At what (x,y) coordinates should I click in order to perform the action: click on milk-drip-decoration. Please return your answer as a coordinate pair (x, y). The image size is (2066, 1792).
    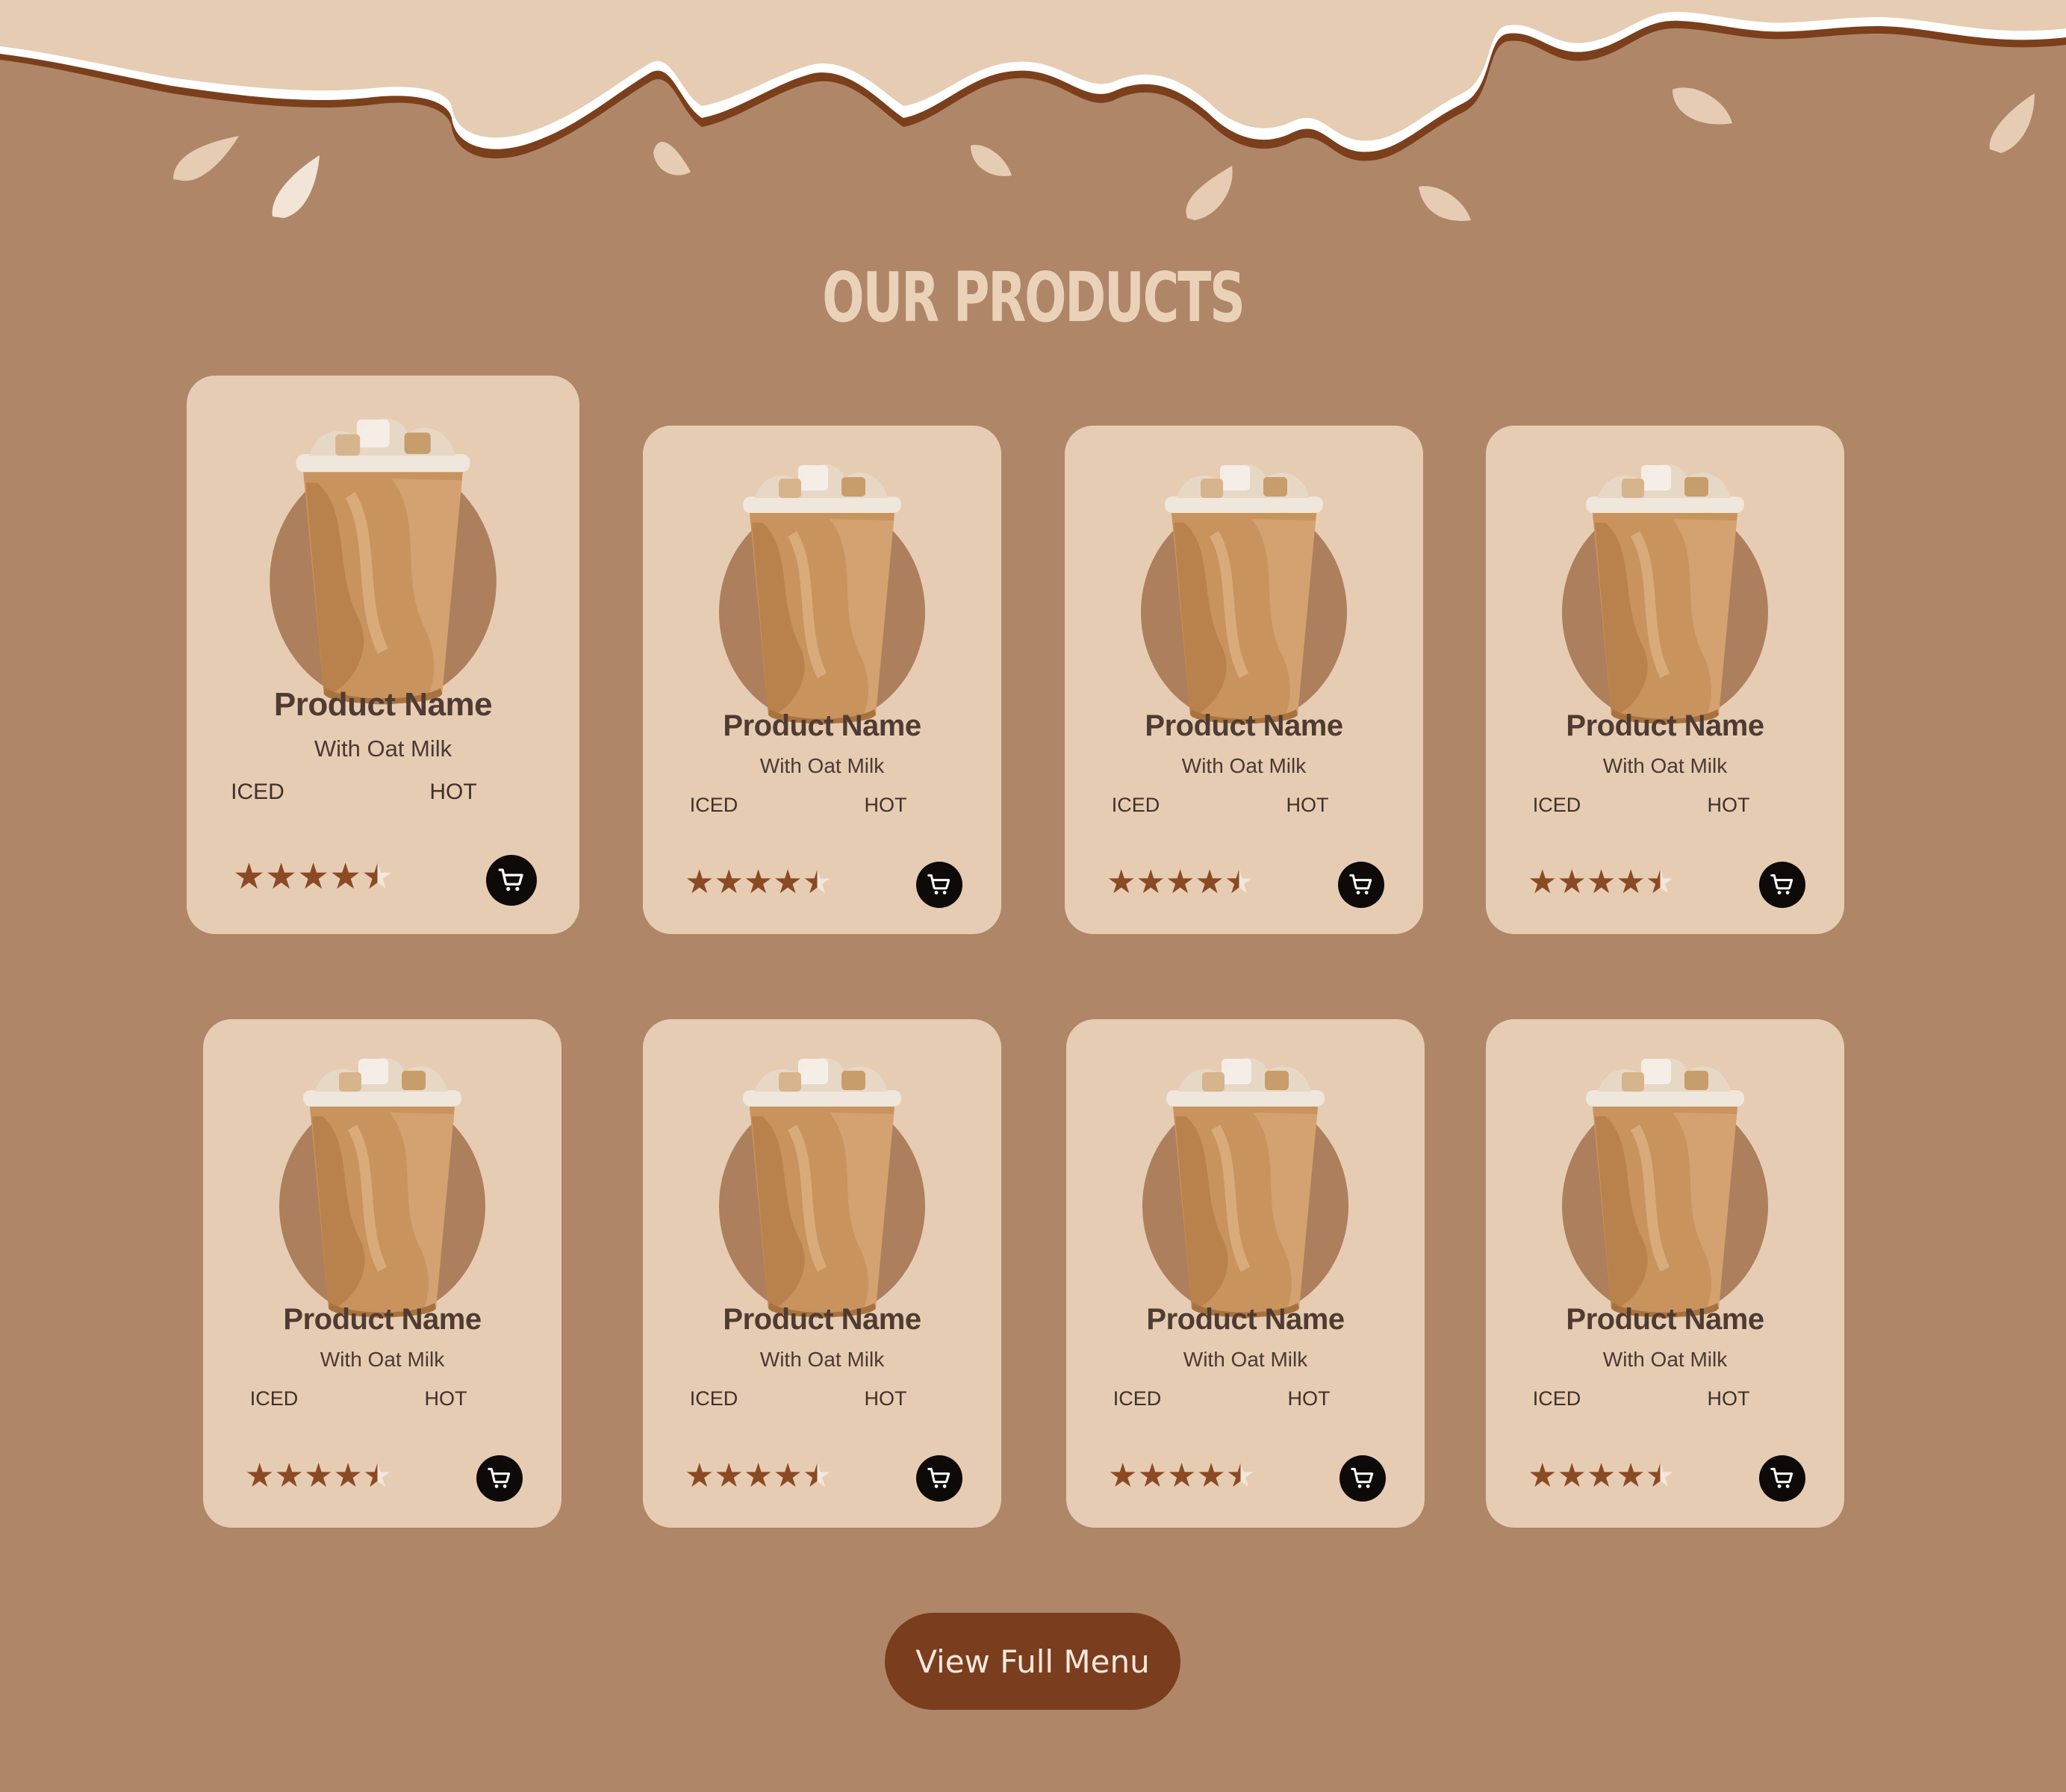
    Looking at the image, I should click on (1033, 110).